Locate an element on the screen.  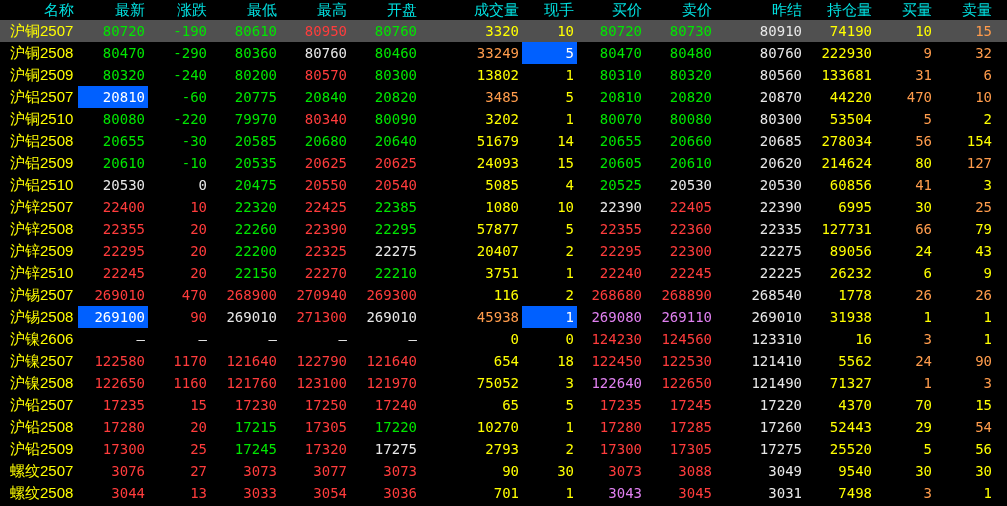
table-row: 沪铅2508 17280 20 17215 17305 17220 10270 1 17280 17285 17260 52443 29 54 is located at coordinates (503, 427).